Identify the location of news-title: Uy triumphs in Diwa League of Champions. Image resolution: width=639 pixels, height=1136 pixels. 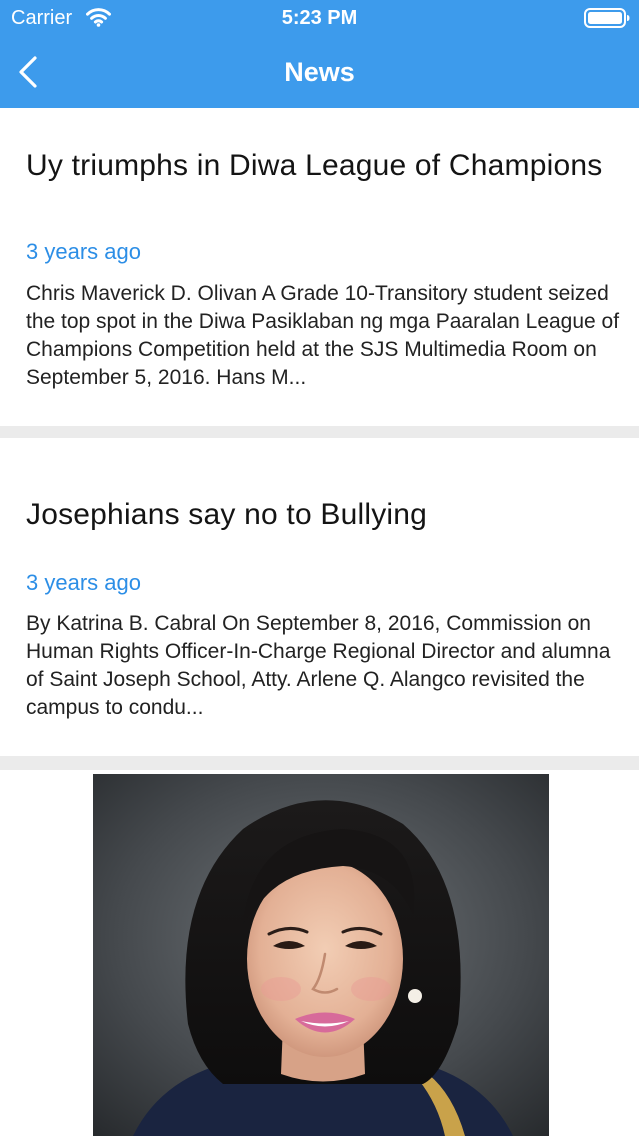
(314, 165).